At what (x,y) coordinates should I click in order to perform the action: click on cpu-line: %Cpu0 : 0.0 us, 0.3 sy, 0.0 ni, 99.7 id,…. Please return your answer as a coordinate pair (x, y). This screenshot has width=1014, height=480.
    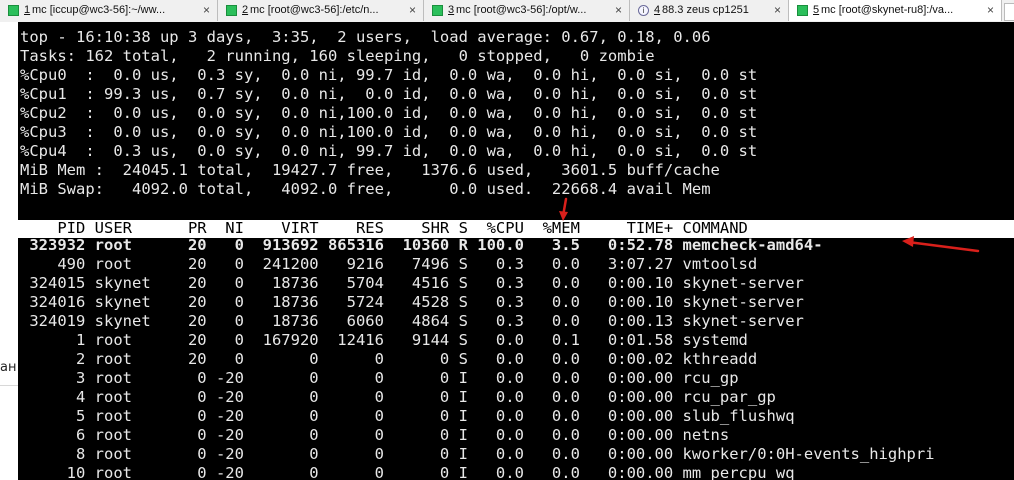
    Looking at the image, I should click on (389, 75).